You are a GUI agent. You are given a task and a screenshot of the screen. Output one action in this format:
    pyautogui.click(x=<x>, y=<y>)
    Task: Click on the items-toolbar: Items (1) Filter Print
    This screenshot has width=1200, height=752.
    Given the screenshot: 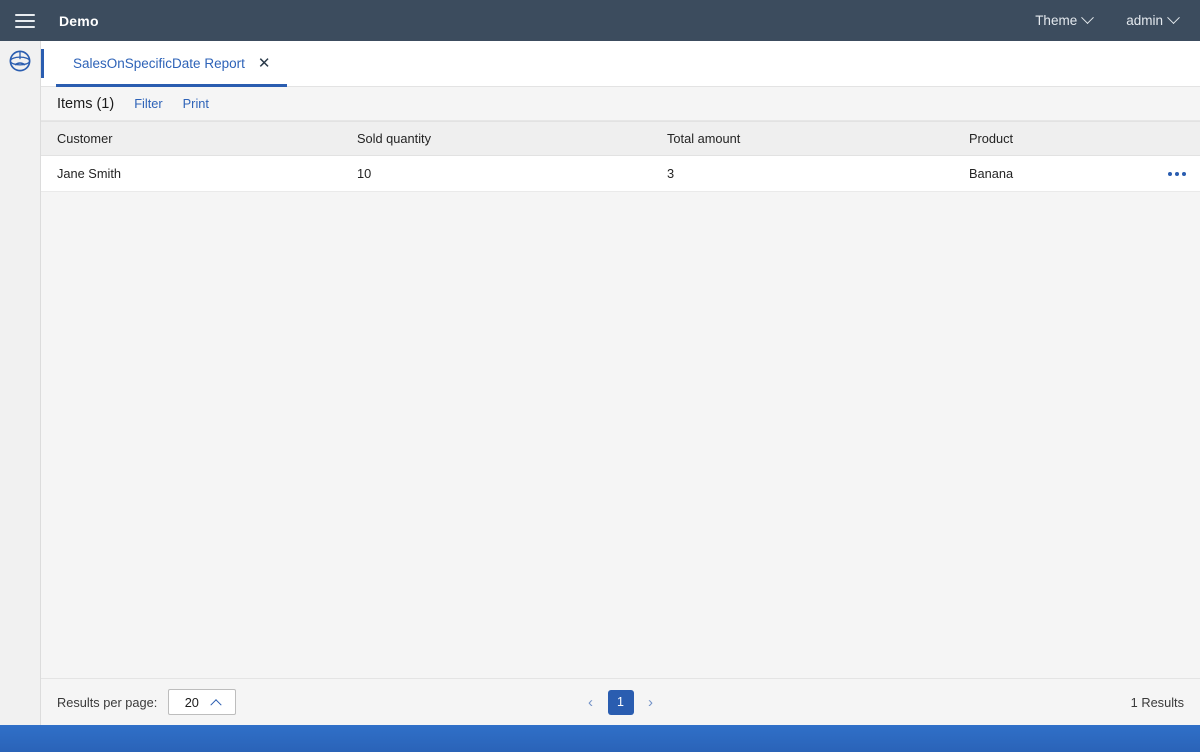 What is the action you would take?
    pyautogui.click(x=620, y=104)
    